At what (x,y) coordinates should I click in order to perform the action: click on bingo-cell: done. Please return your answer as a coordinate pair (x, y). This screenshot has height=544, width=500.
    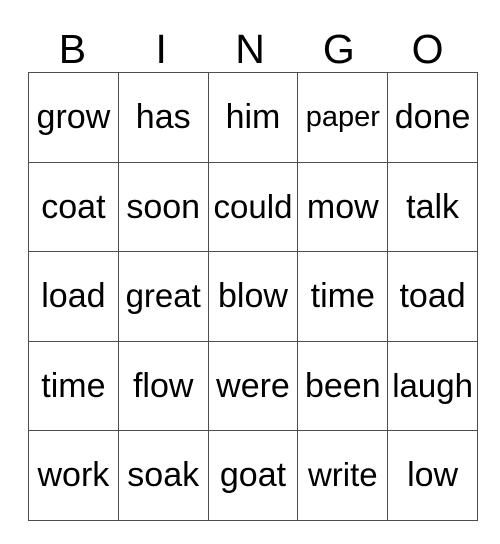
    Looking at the image, I should click on (432, 117).